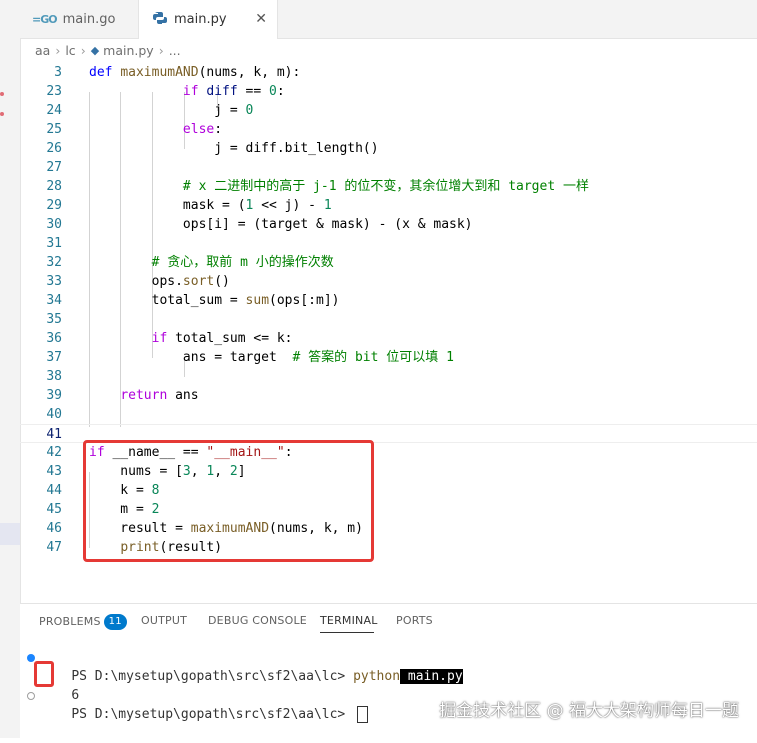  What do you see at coordinates (194, 72) in the screenshot?
I see `code-text: def maximumAND(nums, k, m):` at bounding box center [194, 72].